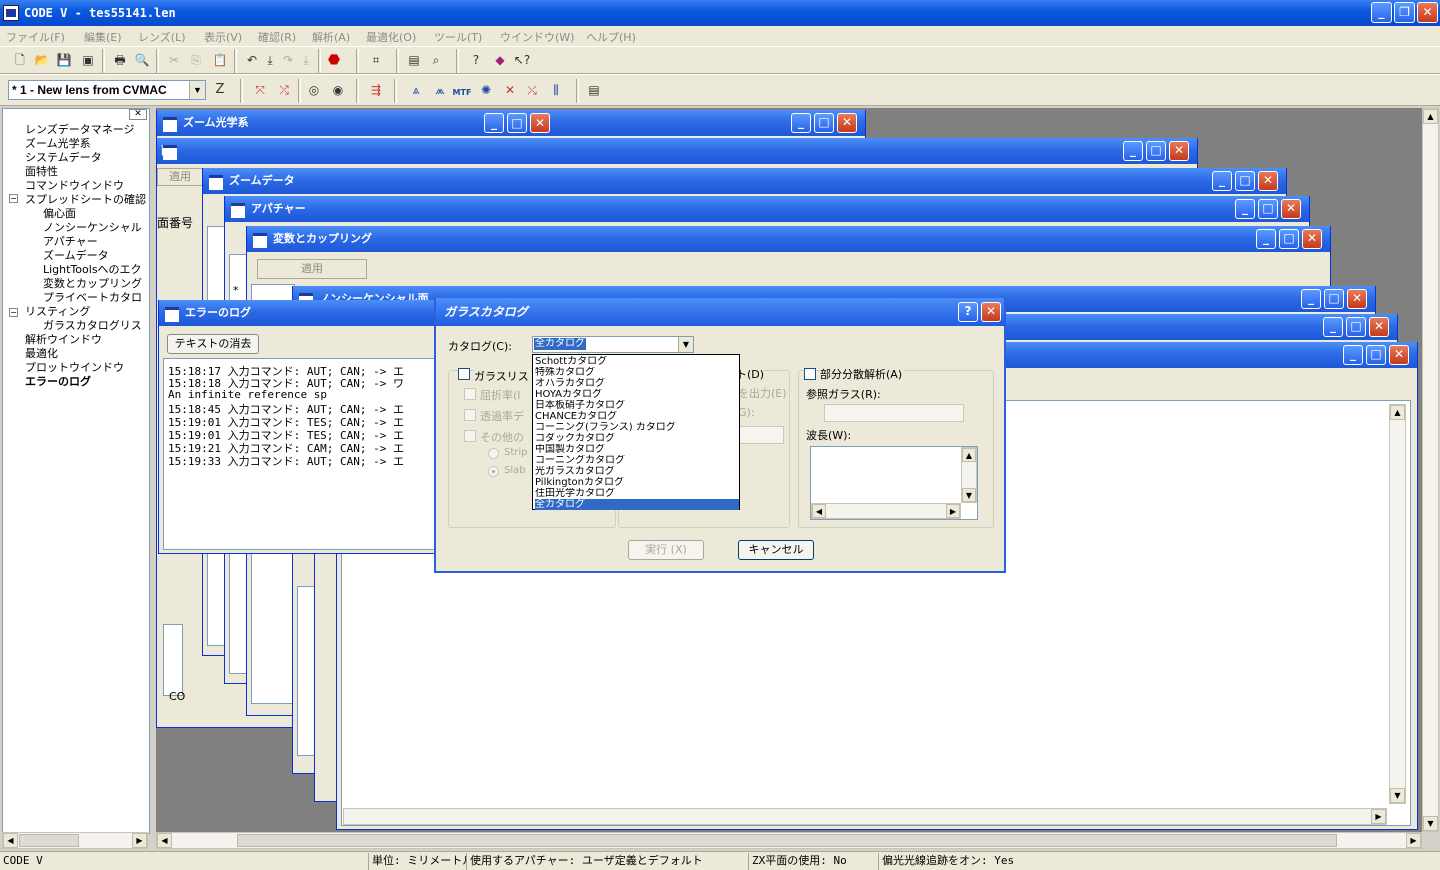 The width and height of the screenshot is (1440, 870). I want to click on redo-dropdown-icon: ⤓, so click(306, 60).